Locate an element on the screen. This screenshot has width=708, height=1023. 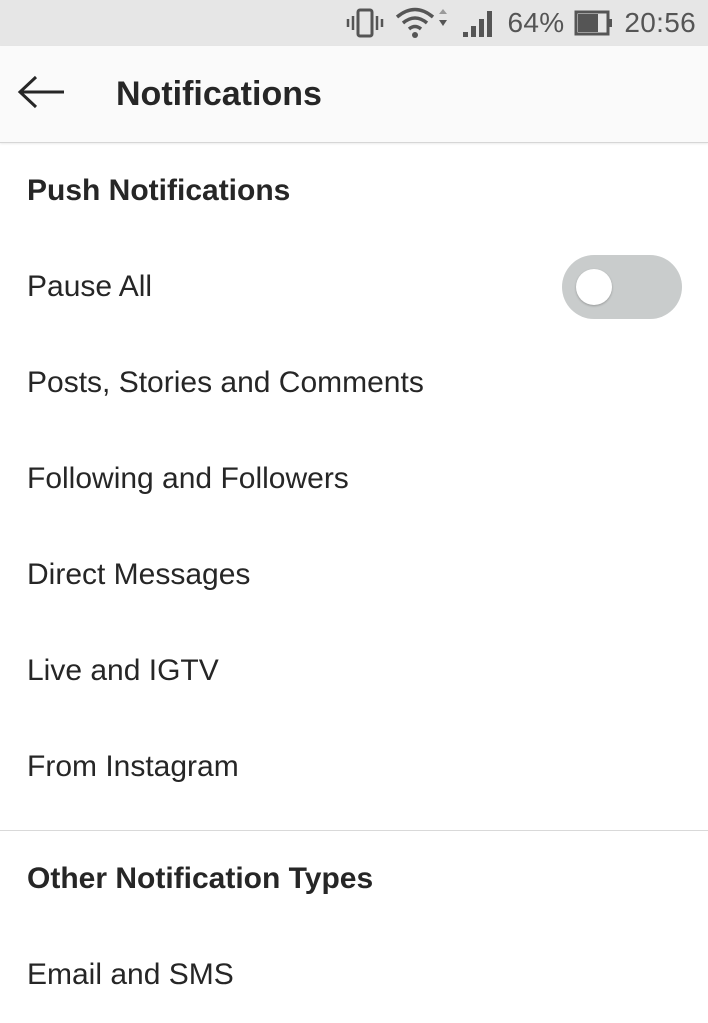
arrow-left-icon is located at coordinates (42, 94).